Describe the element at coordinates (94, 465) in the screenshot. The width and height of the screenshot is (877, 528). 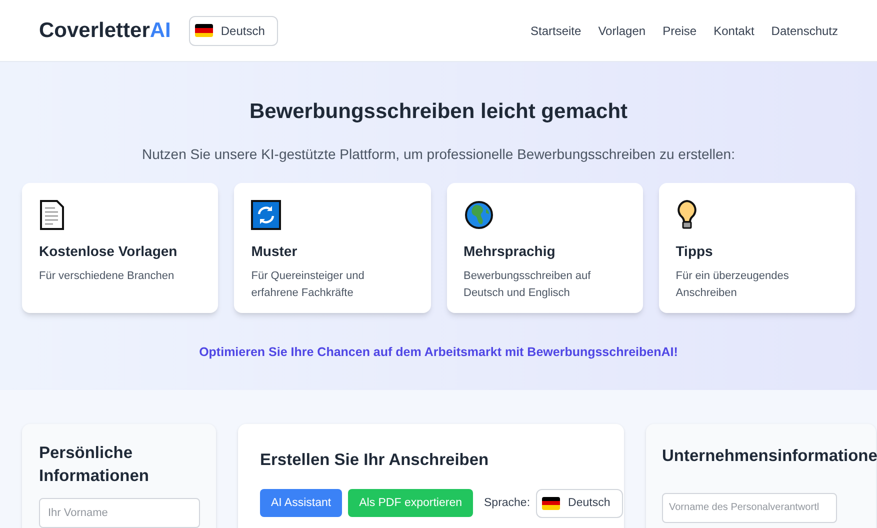
I see `panel-title: Persönliche Informationen` at that location.